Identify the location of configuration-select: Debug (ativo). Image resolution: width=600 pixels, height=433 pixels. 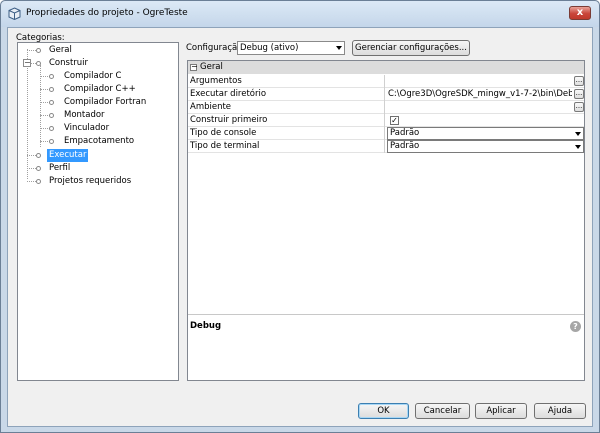
(291, 48).